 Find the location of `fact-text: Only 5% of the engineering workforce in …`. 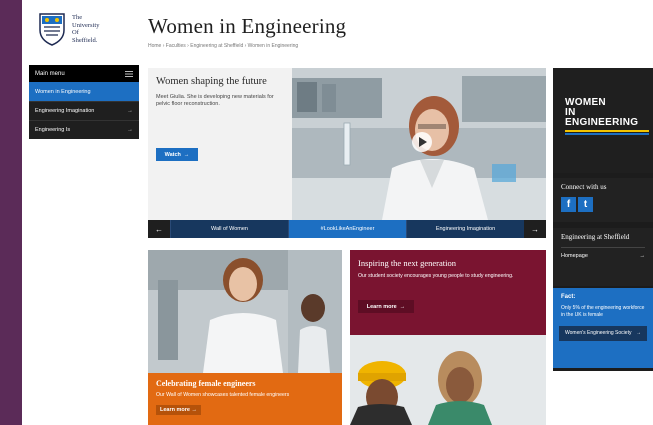

fact-text: Only 5% of the engineering workforce in … is located at coordinates (603, 311).